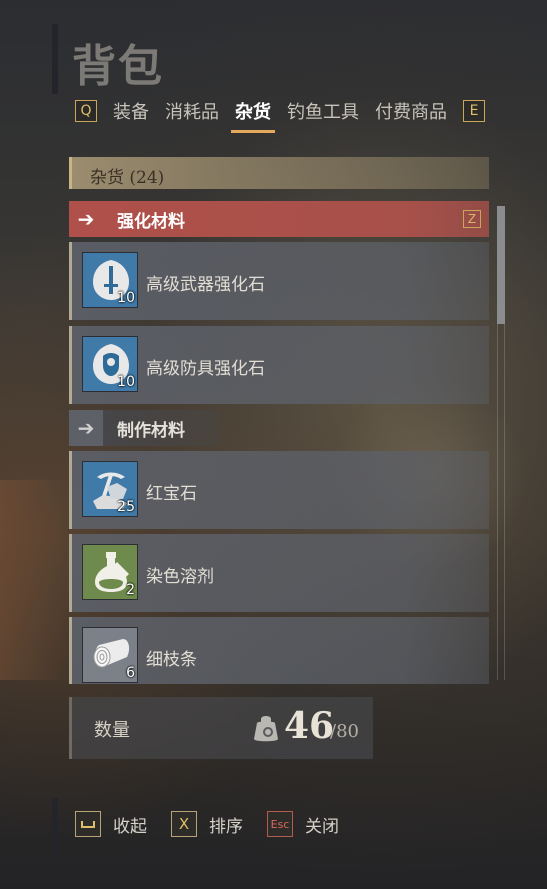 This screenshot has width=547, height=889. I want to click on bag-icon, so click(266, 729).